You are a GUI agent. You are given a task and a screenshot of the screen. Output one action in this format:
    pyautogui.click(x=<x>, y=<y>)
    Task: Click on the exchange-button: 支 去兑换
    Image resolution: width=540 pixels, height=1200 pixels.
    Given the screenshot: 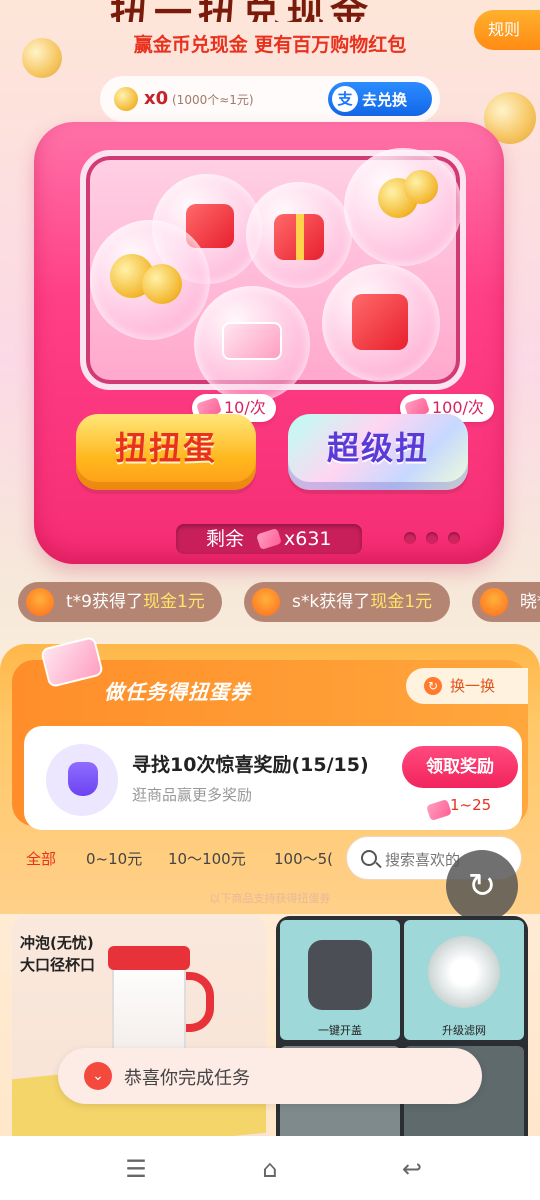 What is the action you would take?
    pyautogui.click(x=380, y=99)
    